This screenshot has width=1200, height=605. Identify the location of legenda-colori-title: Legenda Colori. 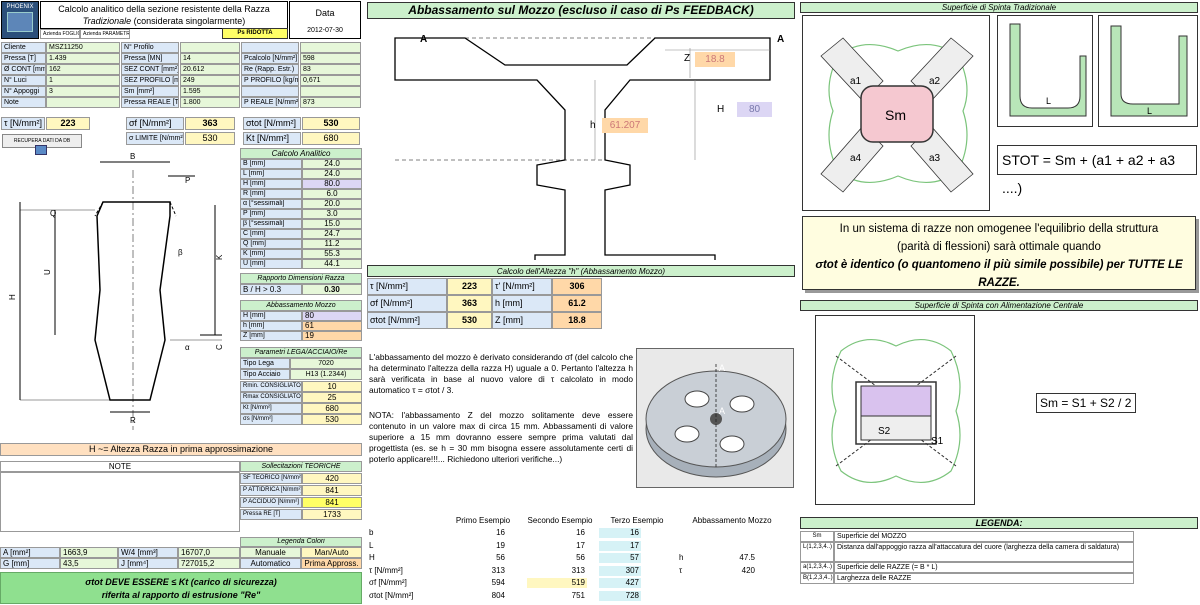
(301, 542).